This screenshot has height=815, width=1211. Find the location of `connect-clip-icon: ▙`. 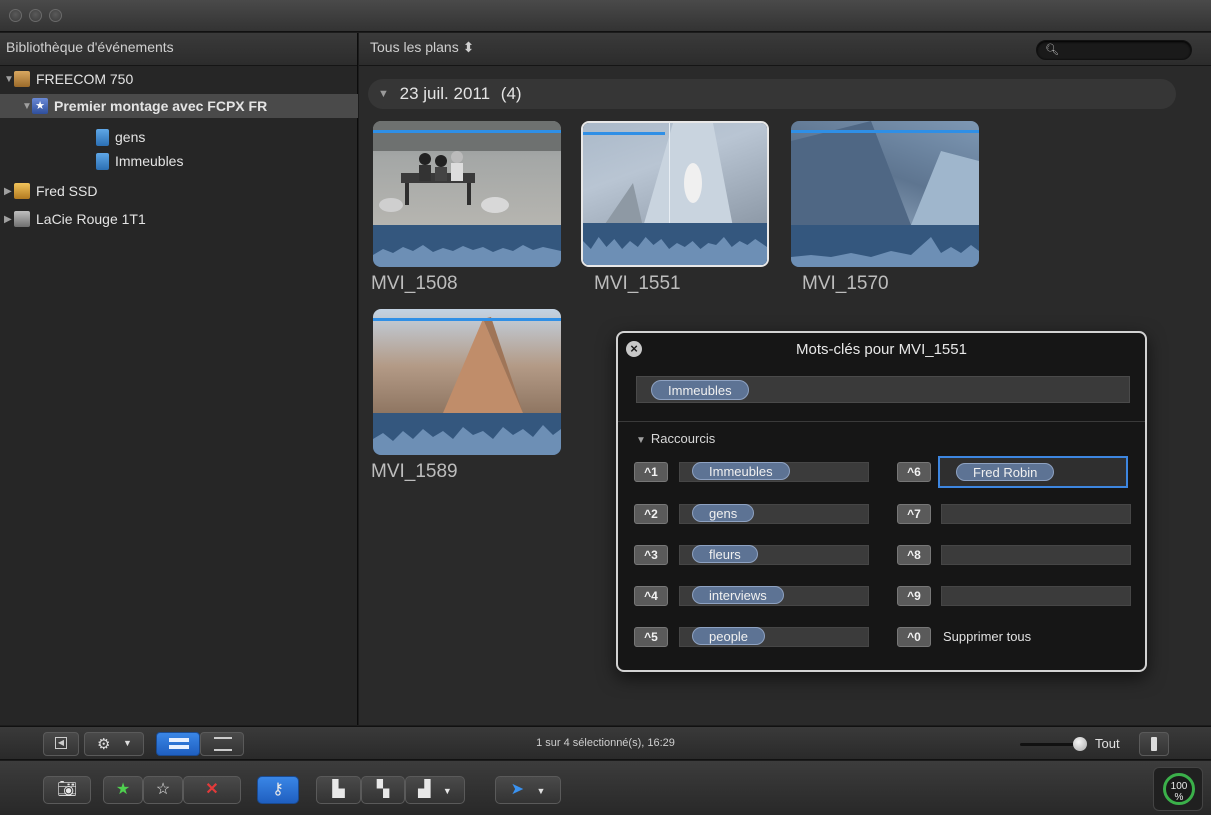

connect-clip-icon: ▙ is located at coordinates (338, 789).